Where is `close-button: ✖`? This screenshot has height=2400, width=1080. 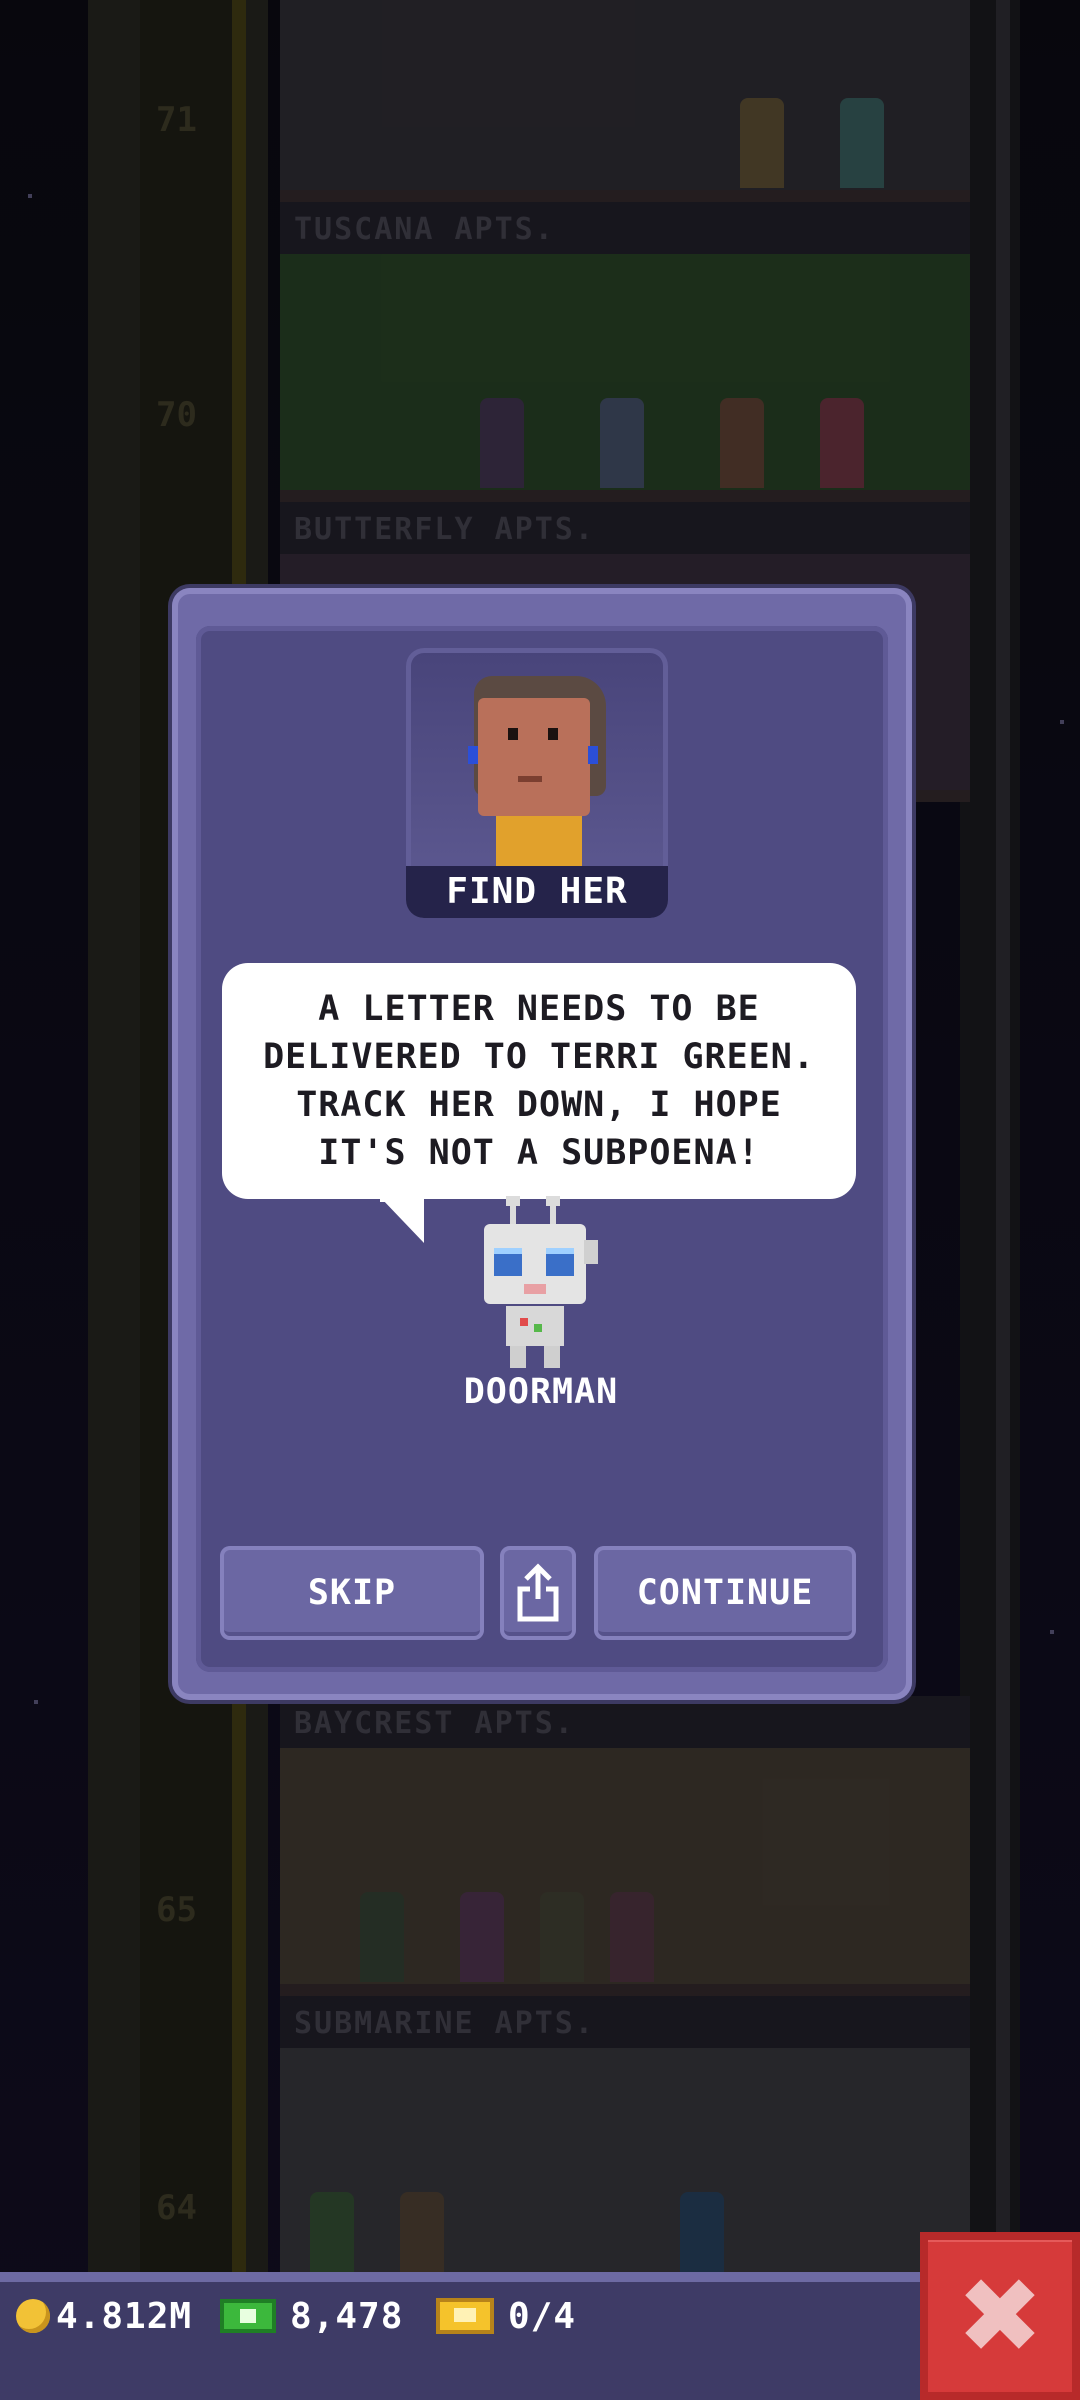
close-button: ✖ is located at coordinates (1000, 2316).